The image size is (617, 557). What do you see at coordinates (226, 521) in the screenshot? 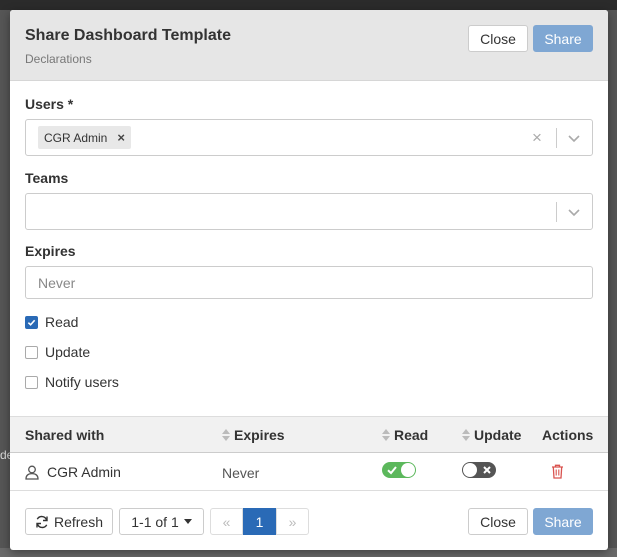
I see `first-page-button: «` at bounding box center [226, 521].